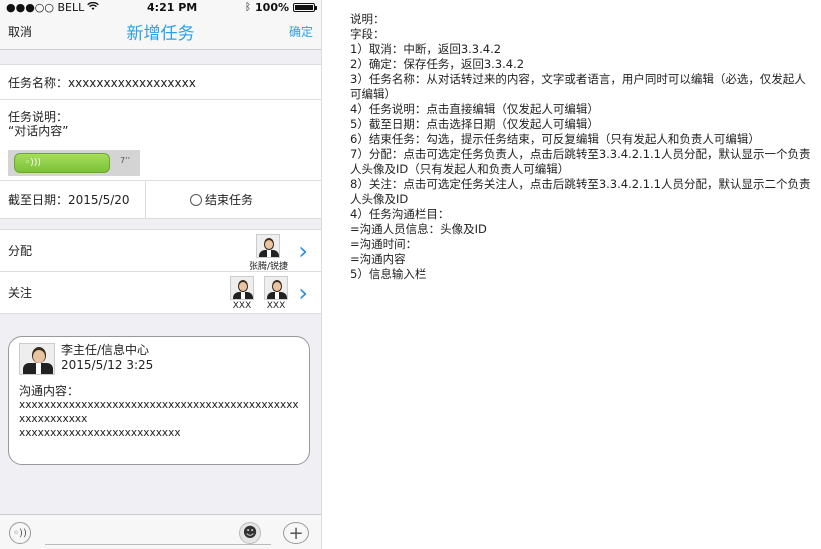  What do you see at coordinates (305, 7) in the screenshot?
I see `battery-icon` at bounding box center [305, 7].